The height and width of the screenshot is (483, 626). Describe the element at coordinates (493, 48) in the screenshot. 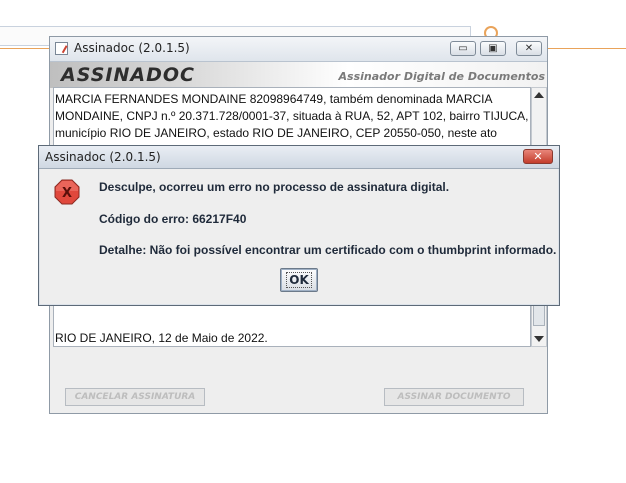

I see `maximize-button: ▣` at that location.